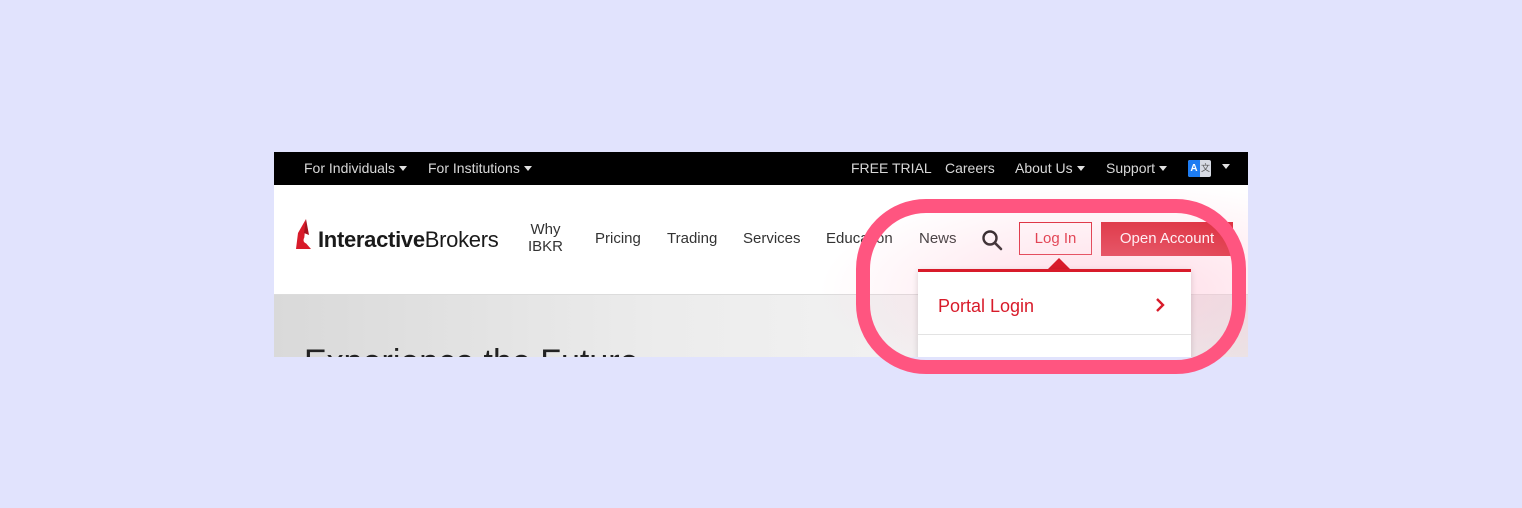 The height and width of the screenshot is (508, 1522). Describe the element at coordinates (1044, 168) in the screenshot. I see `menu-label: About Us` at that location.